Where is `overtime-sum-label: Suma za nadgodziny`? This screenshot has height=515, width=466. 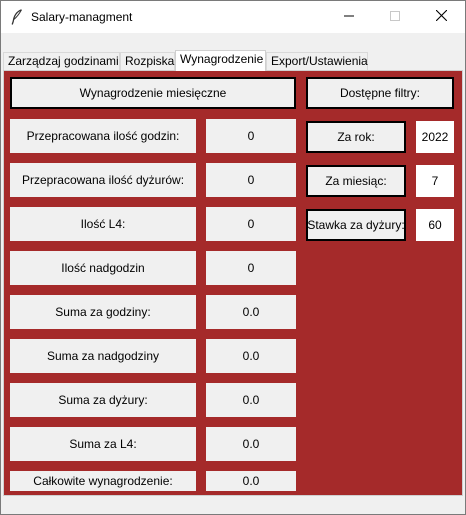
overtime-sum-label: Suma za nadgodziny is located at coordinates (103, 356).